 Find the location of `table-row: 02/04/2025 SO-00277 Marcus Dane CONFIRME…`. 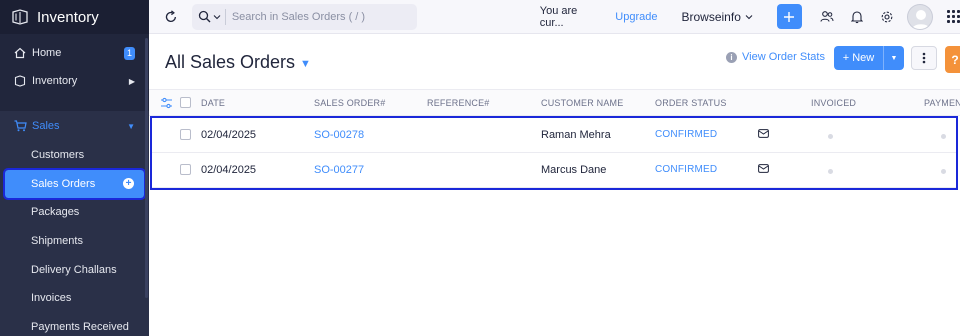

table-row: 02/04/2025 SO-00277 Marcus Dane CONFIRME… is located at coordinates (554, 170).